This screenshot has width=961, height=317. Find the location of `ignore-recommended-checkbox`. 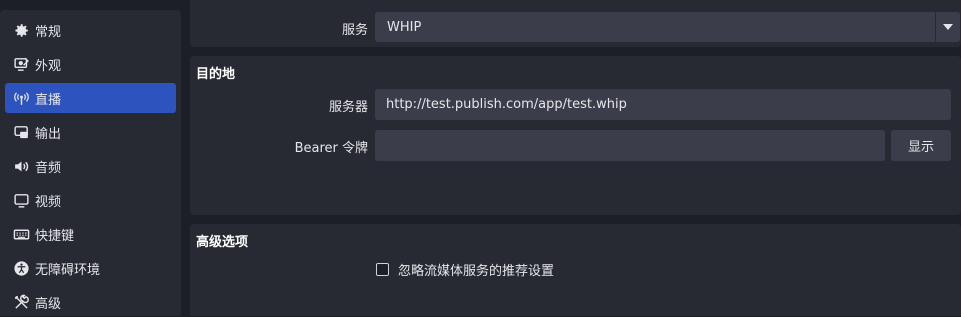

ignore-recommended-checkbox is located at coordinates (382, 269).